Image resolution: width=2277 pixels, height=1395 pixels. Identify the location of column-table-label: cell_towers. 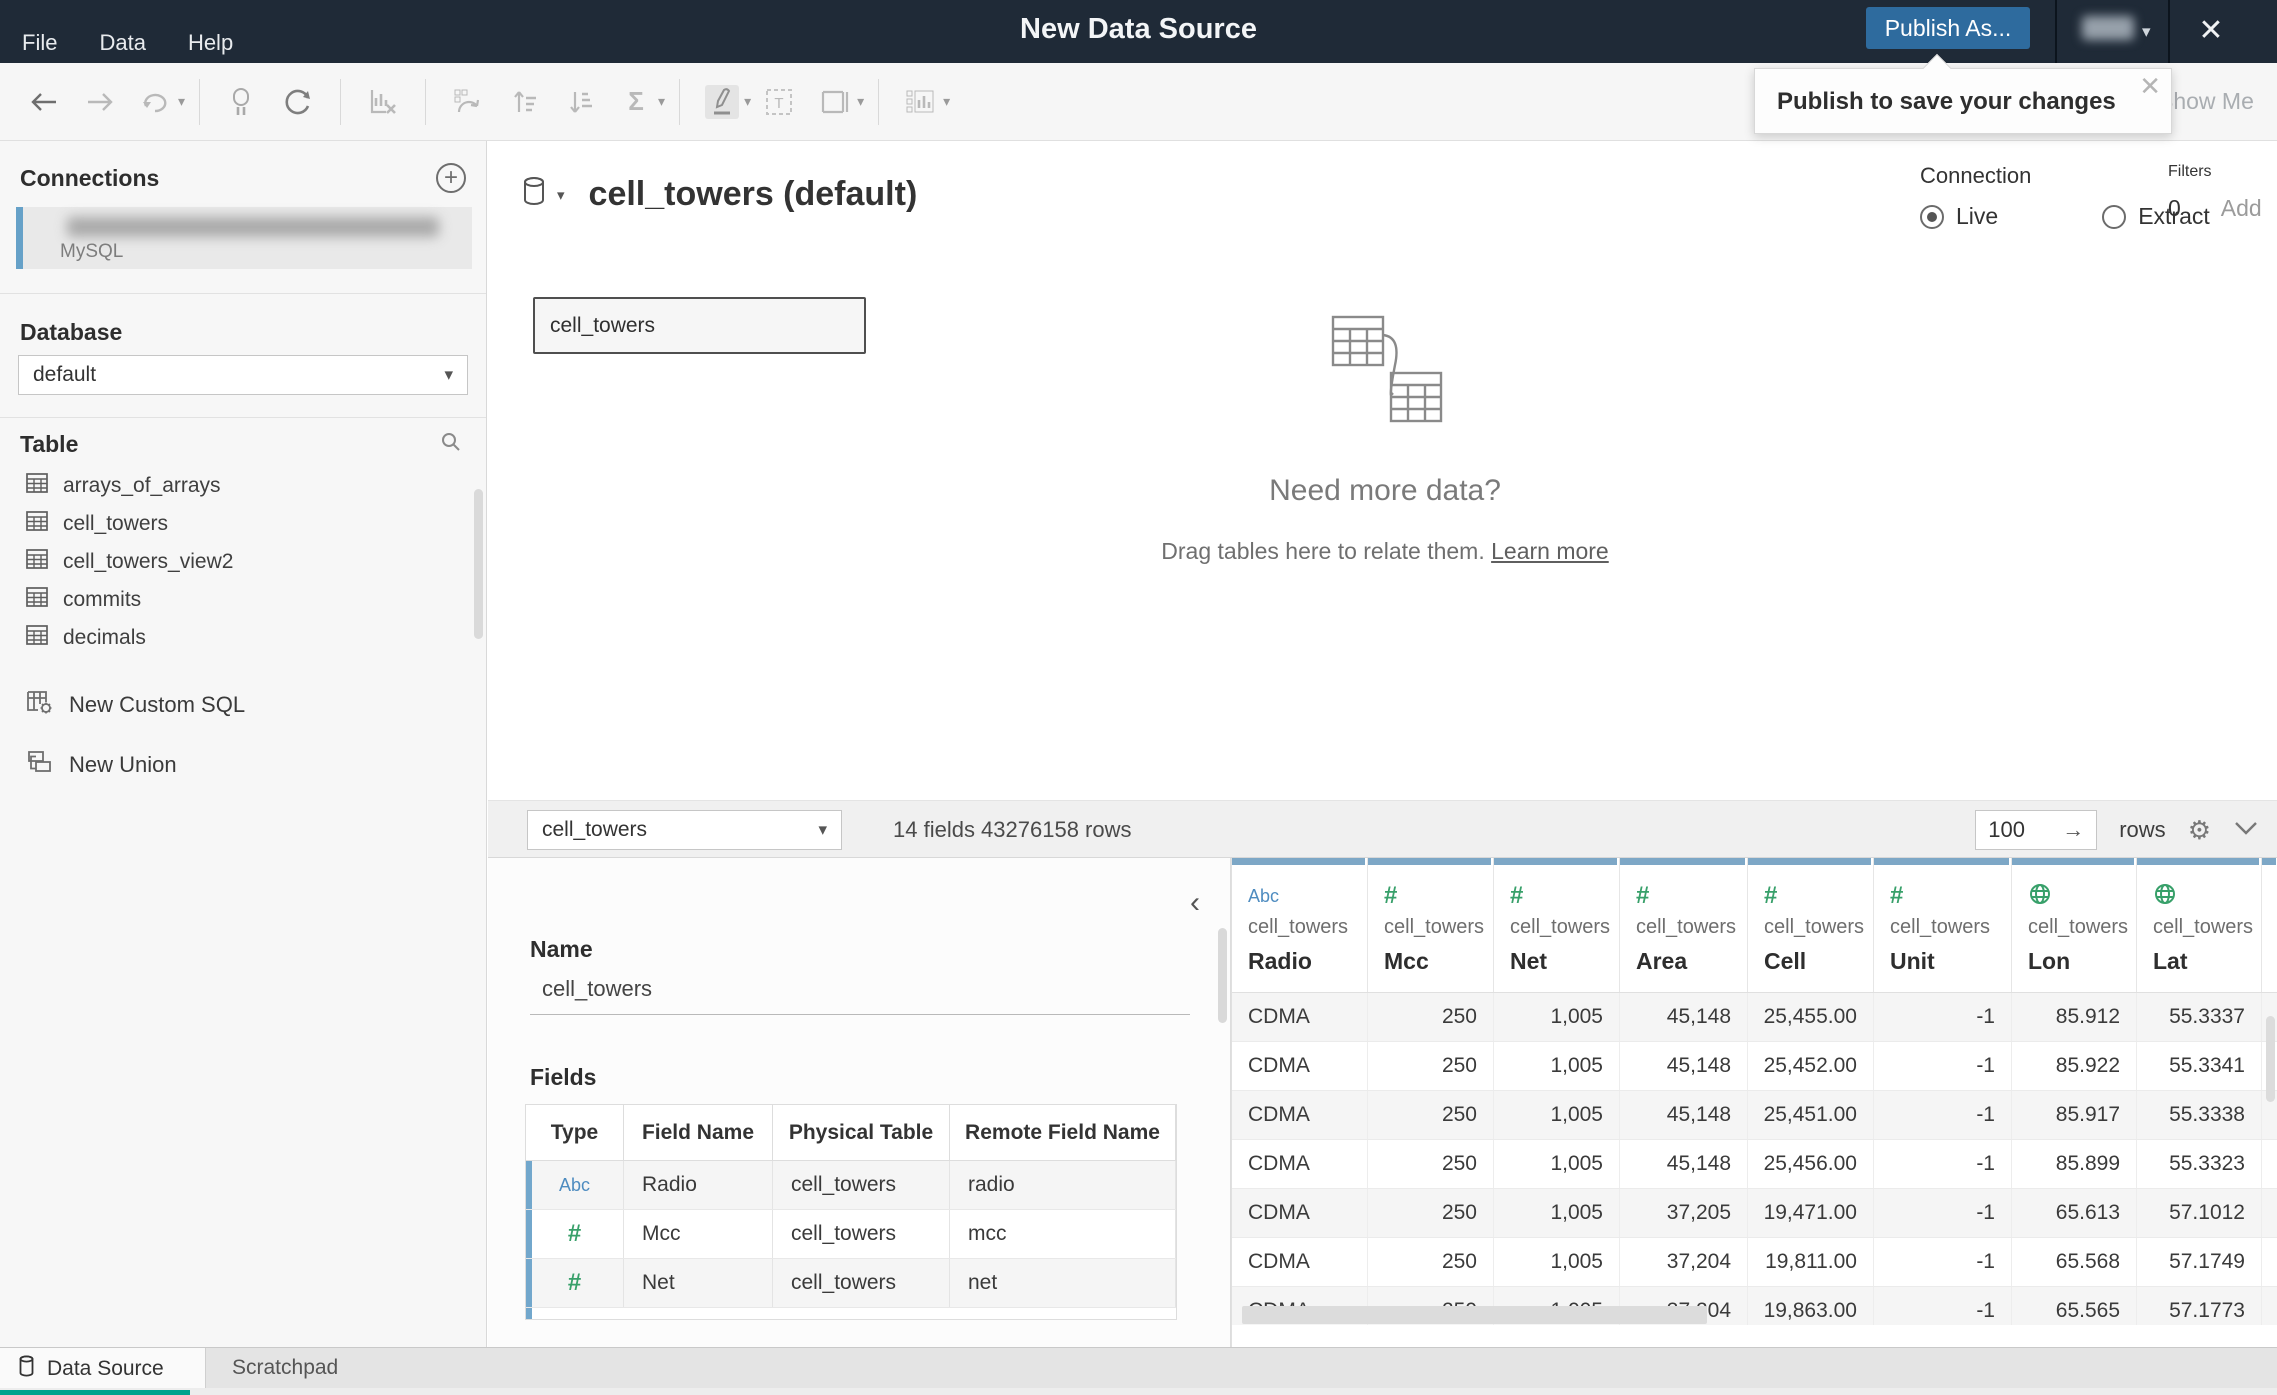
(1940, 927).